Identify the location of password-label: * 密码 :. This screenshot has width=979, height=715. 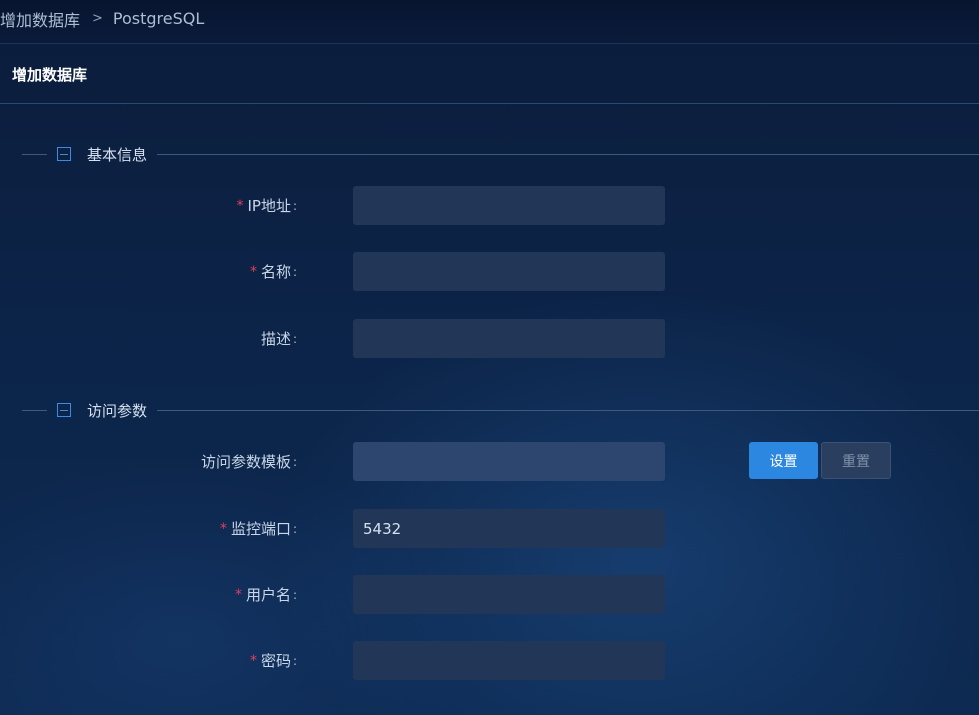
(273, 660).